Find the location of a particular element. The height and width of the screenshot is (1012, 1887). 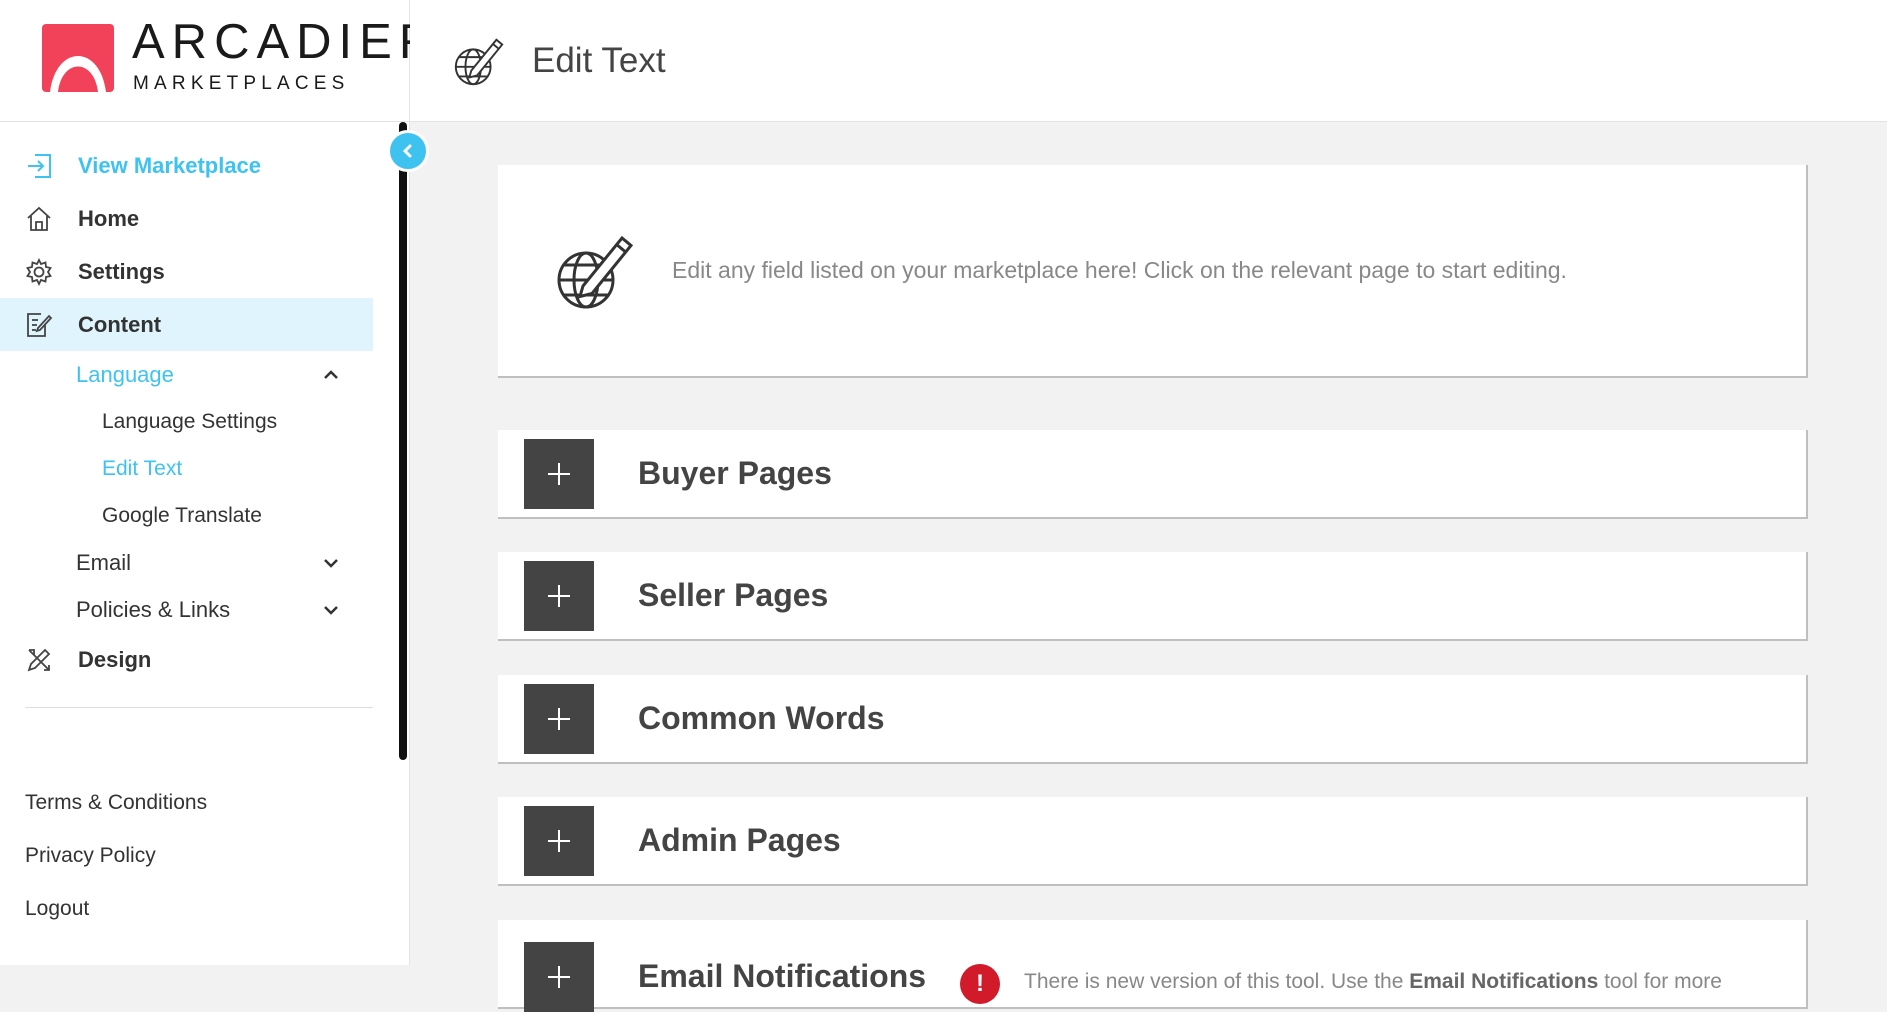

page-header: Edit Text is located at coordinates (1148, 61).